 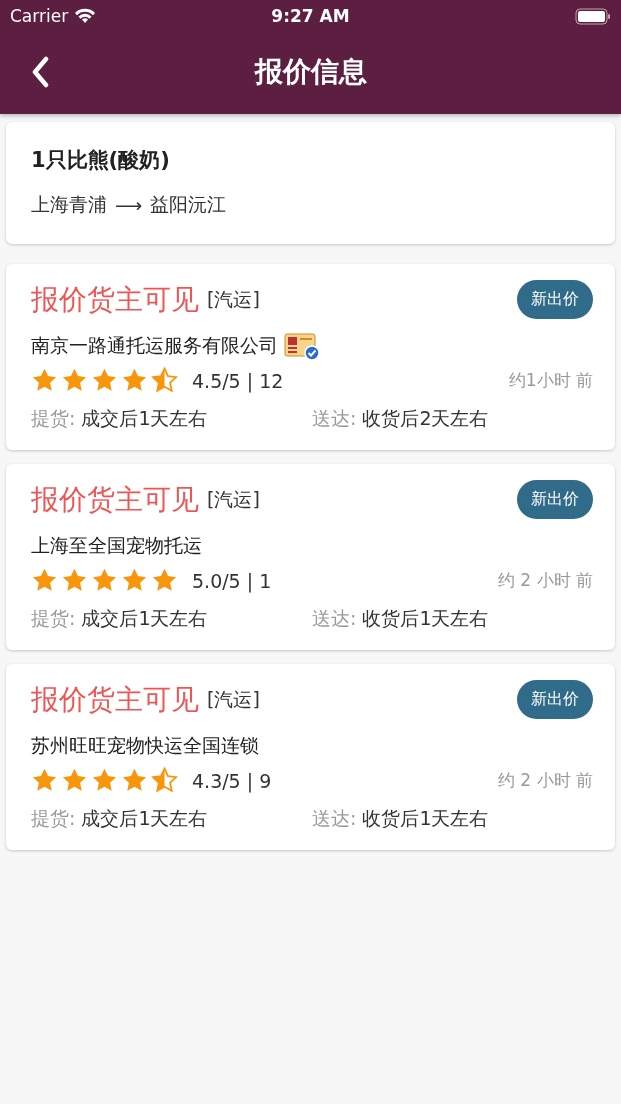 I want to click on wifi-icon, so click(x=85, y=16).